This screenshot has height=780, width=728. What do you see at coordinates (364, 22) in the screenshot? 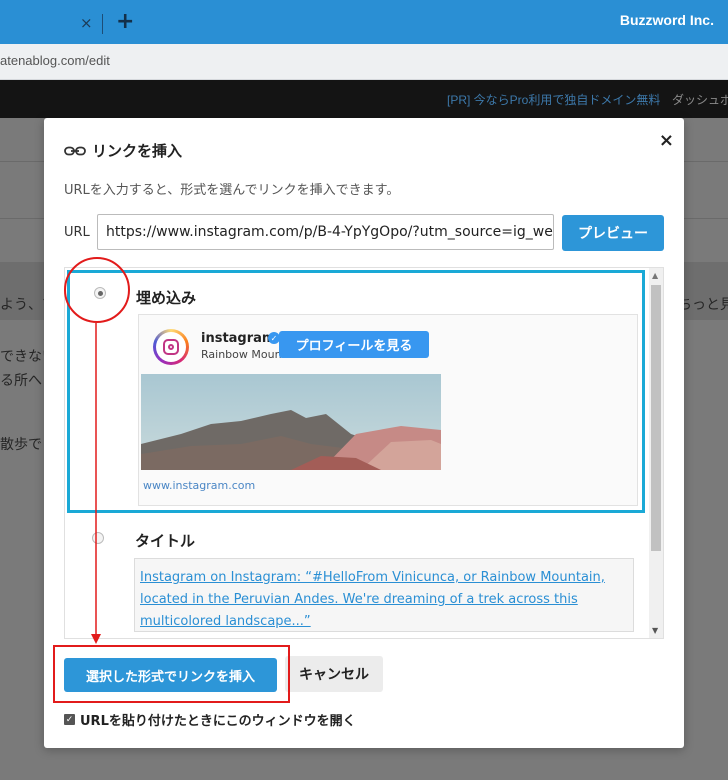
I see `browser-tab-bar: × + Buzzword Inc.` at bounding box center [364, 22].